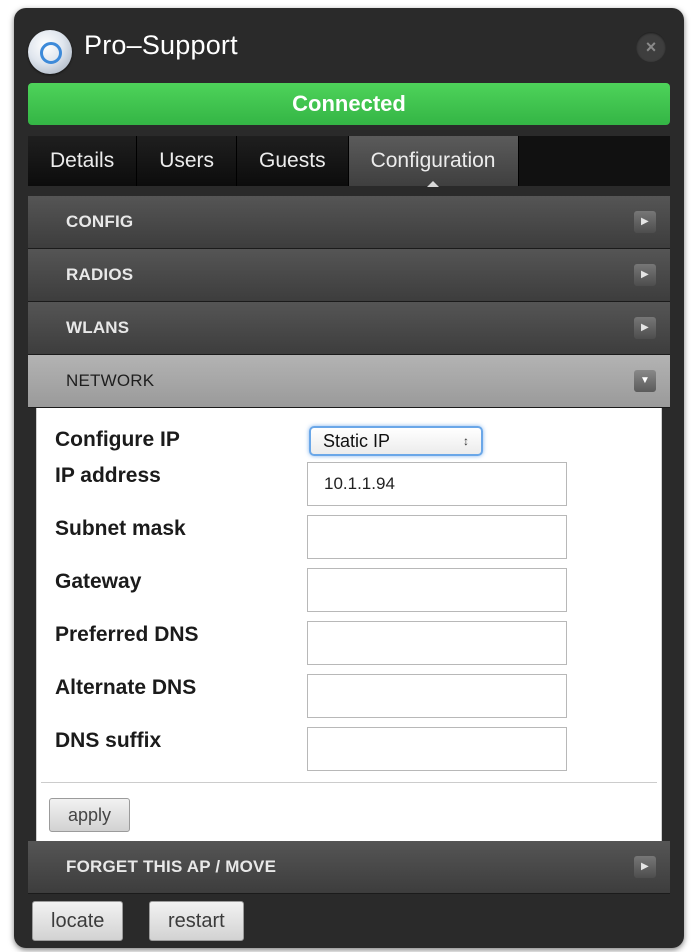 This screenshot has height=952, width=693. What do you see at coordinates (187, 161) in the screenshot?
I see `tab-users: Users` at bounding box center [187, 161].